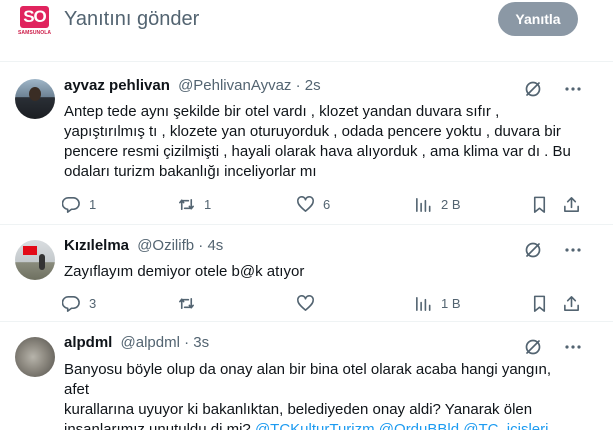 The height and width of the screenshot is (430, 613). I want to click on views-action: 2 B, so click(437, 204).